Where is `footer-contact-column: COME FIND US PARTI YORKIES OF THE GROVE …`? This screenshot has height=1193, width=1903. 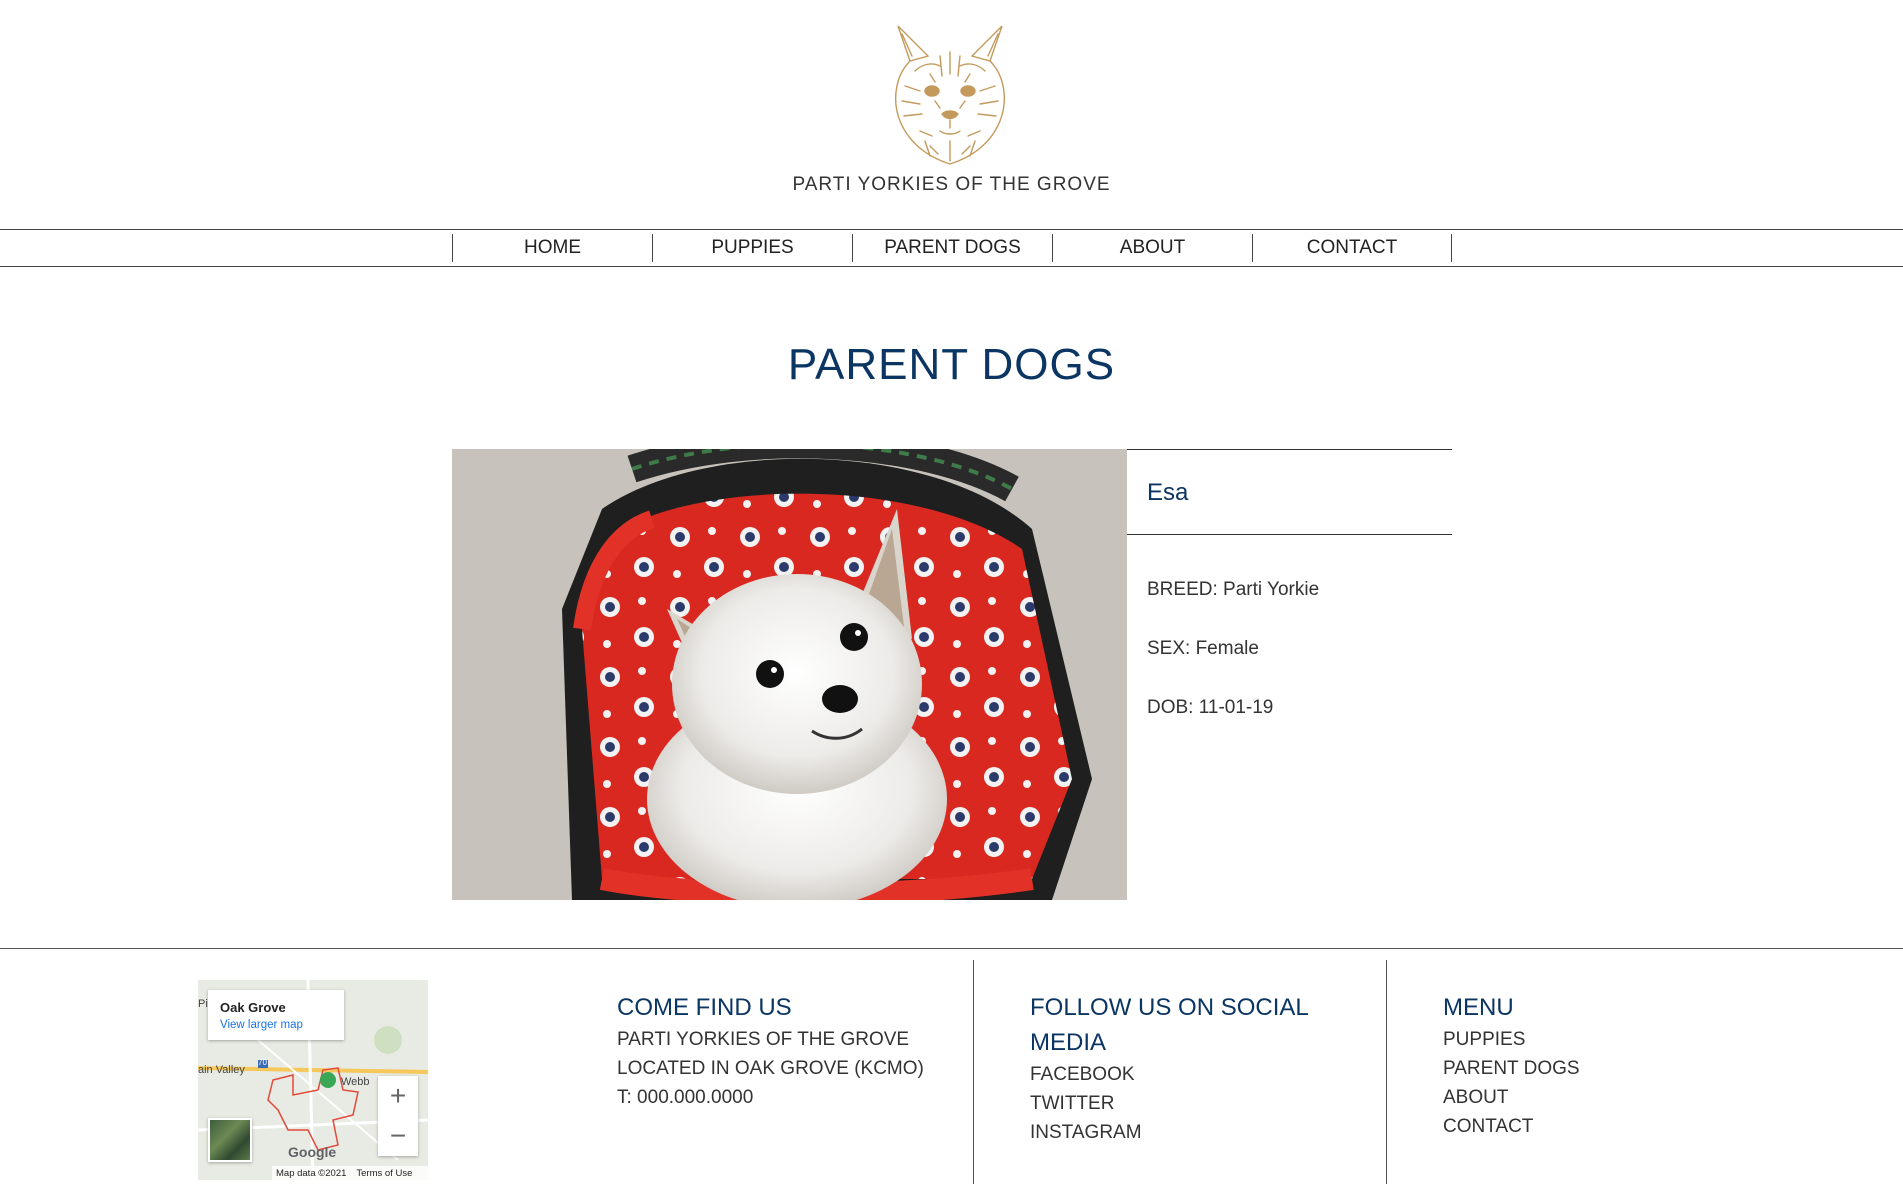 footer-contact-column: COME FIND US PARTI YORKIES OF THE GROVE … is located at coordinates (770, 1051).